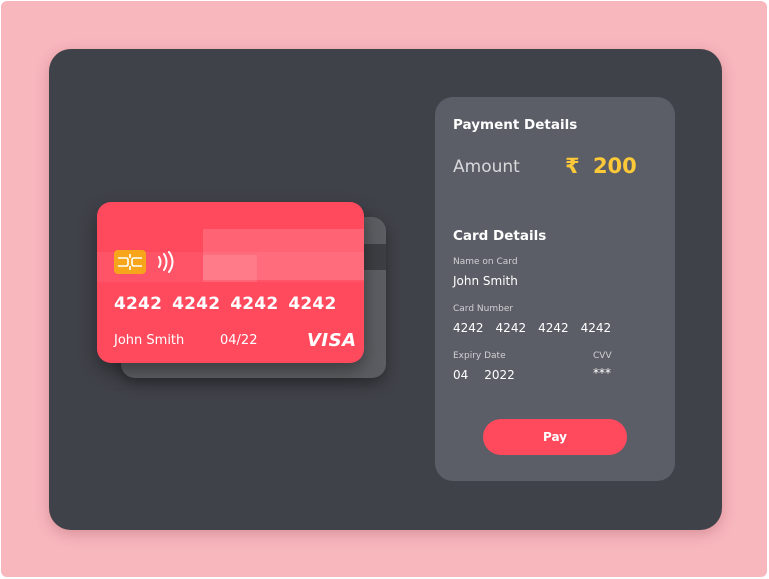 This screenshot has width=769, height=579. I want to click on contactless-icon, so click(167, 262).